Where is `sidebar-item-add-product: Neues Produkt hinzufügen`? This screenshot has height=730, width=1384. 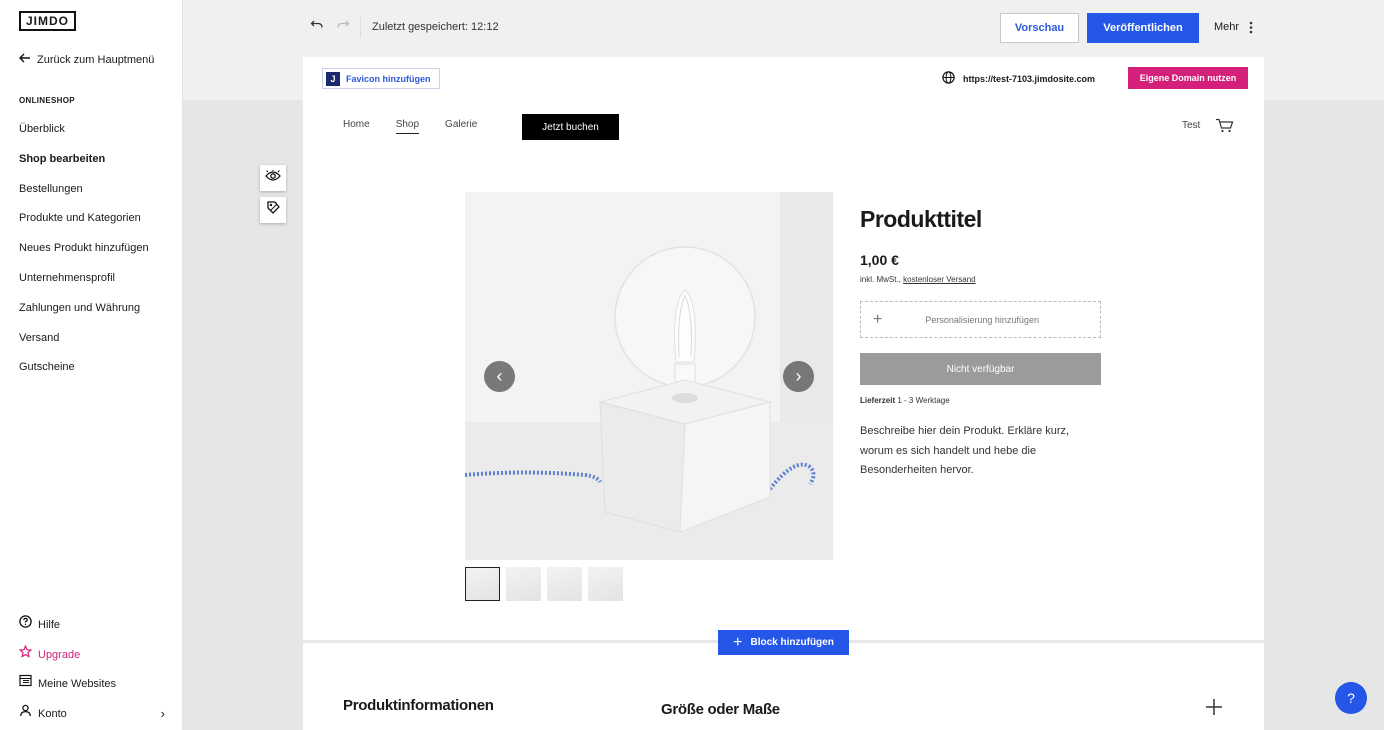
sidebar-item-add-product: Neues Produkt hinzufügen is located at coordinates (84, 253).